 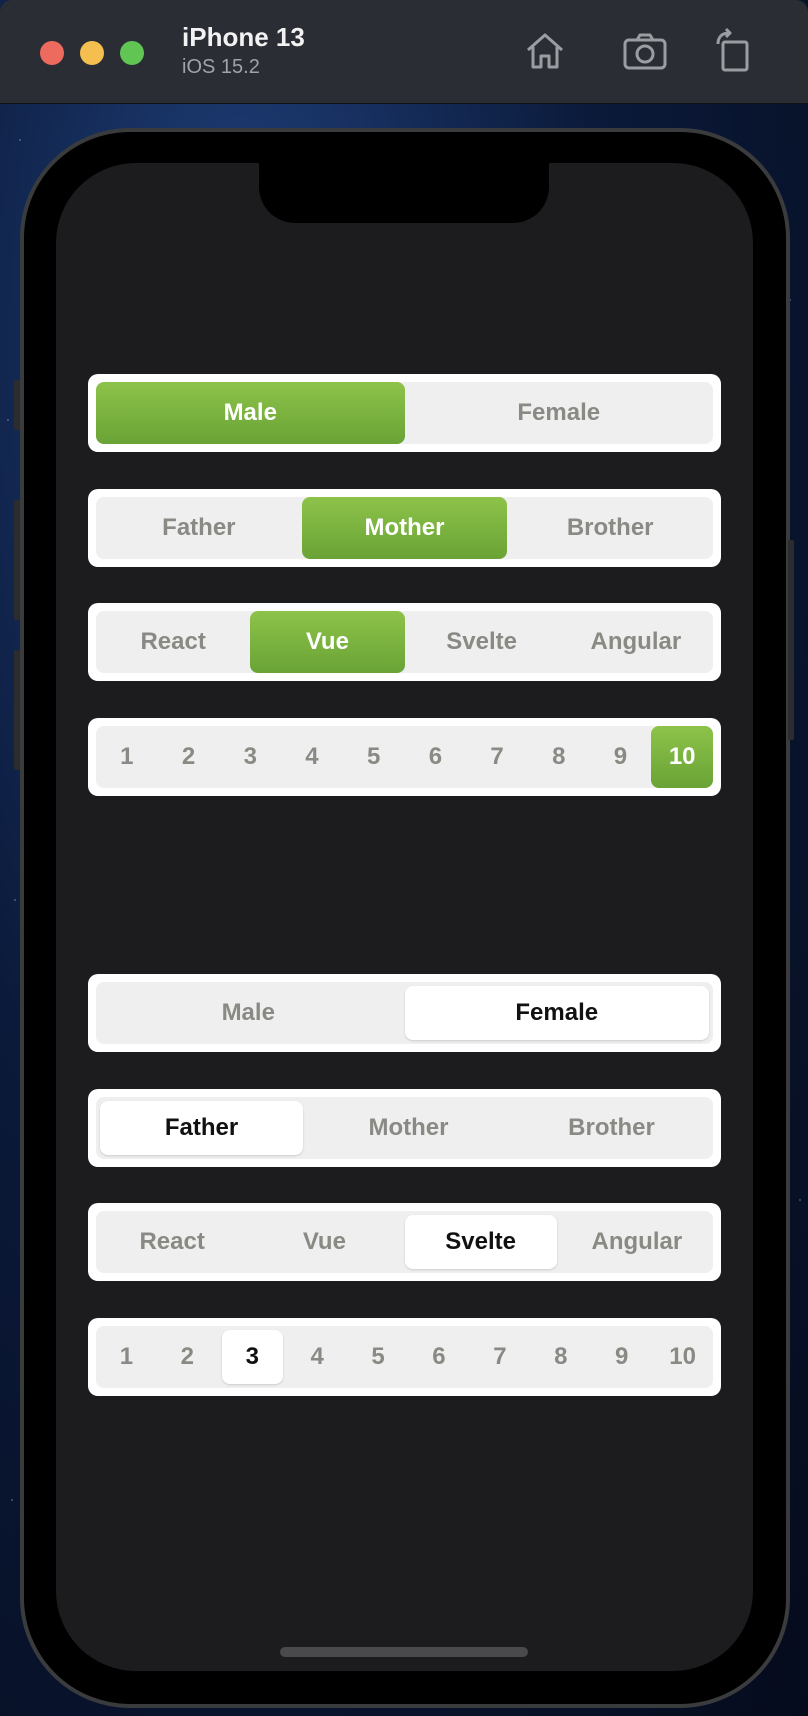 I want to click on screenshot-icon, so click(x=645, y=51).